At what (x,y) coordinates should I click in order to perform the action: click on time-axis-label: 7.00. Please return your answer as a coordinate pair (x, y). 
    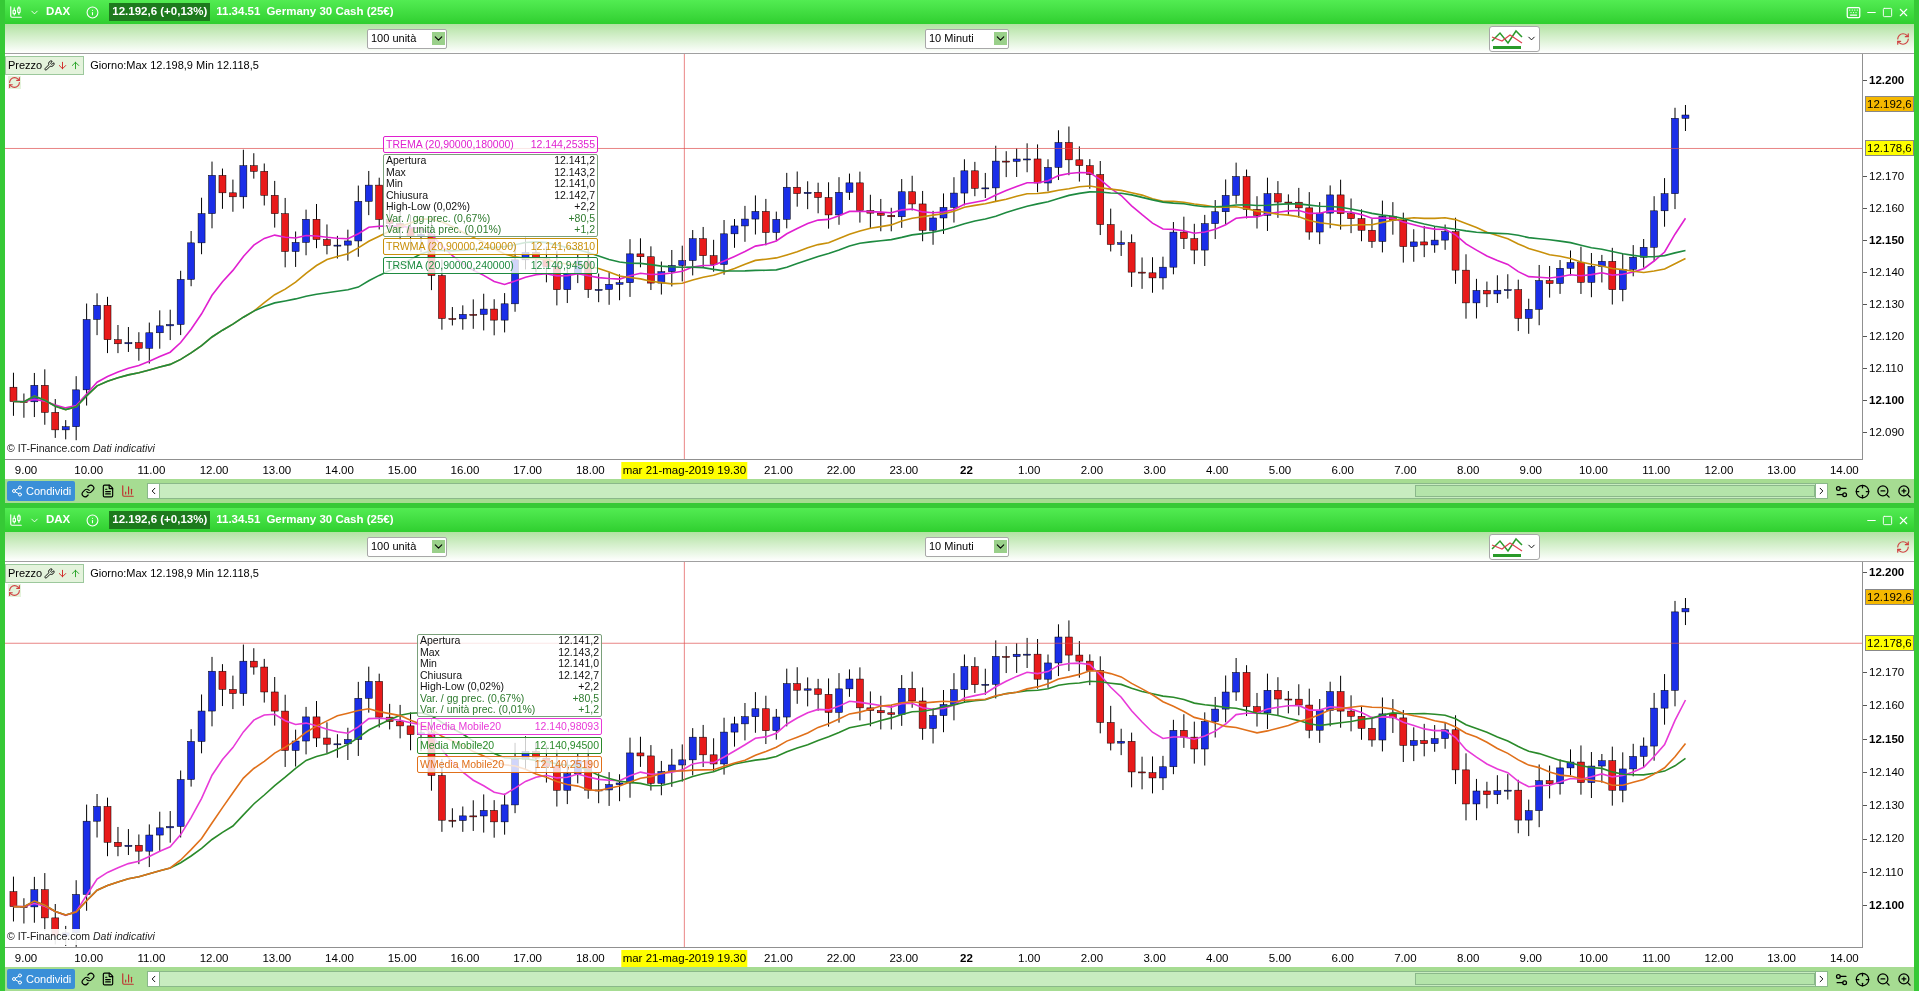
    Looking at the image, I should click on (1405, 958).